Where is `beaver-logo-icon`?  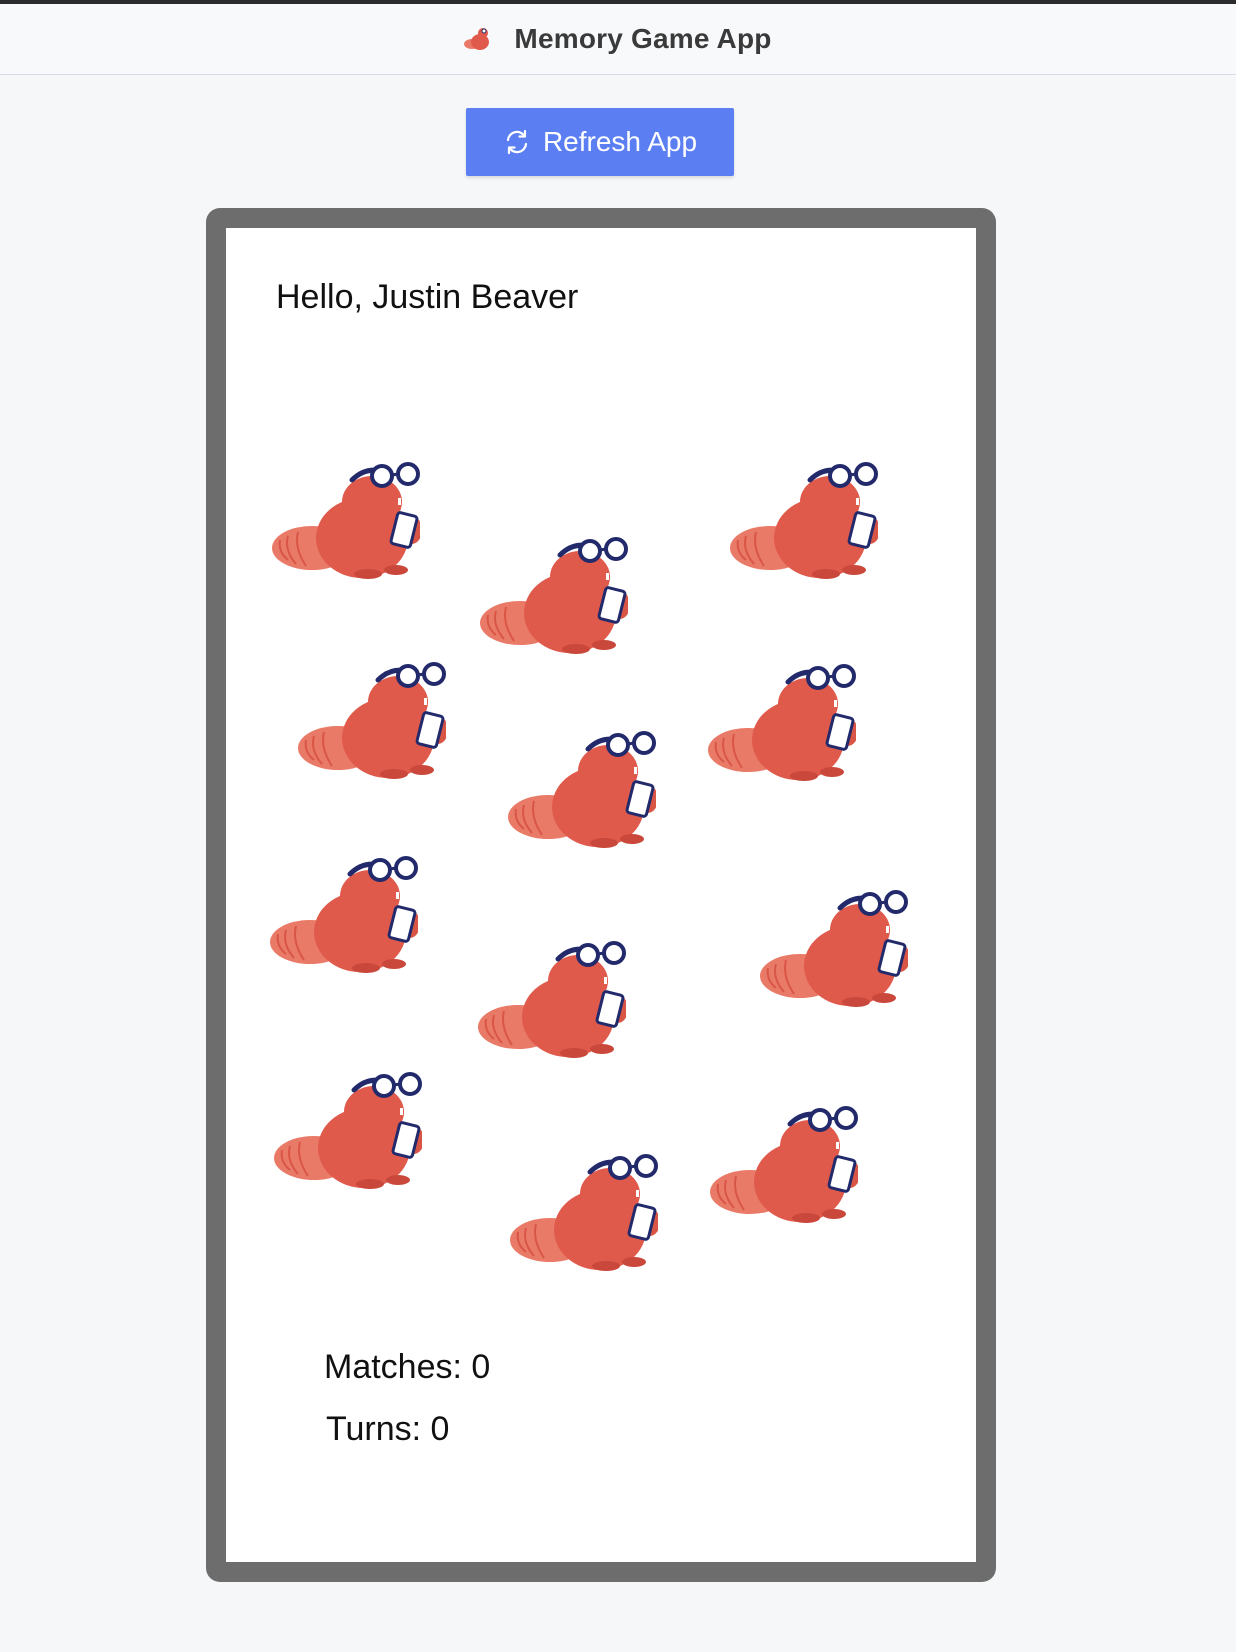
beaver-logo-icon is located at coordinates (477, 39).